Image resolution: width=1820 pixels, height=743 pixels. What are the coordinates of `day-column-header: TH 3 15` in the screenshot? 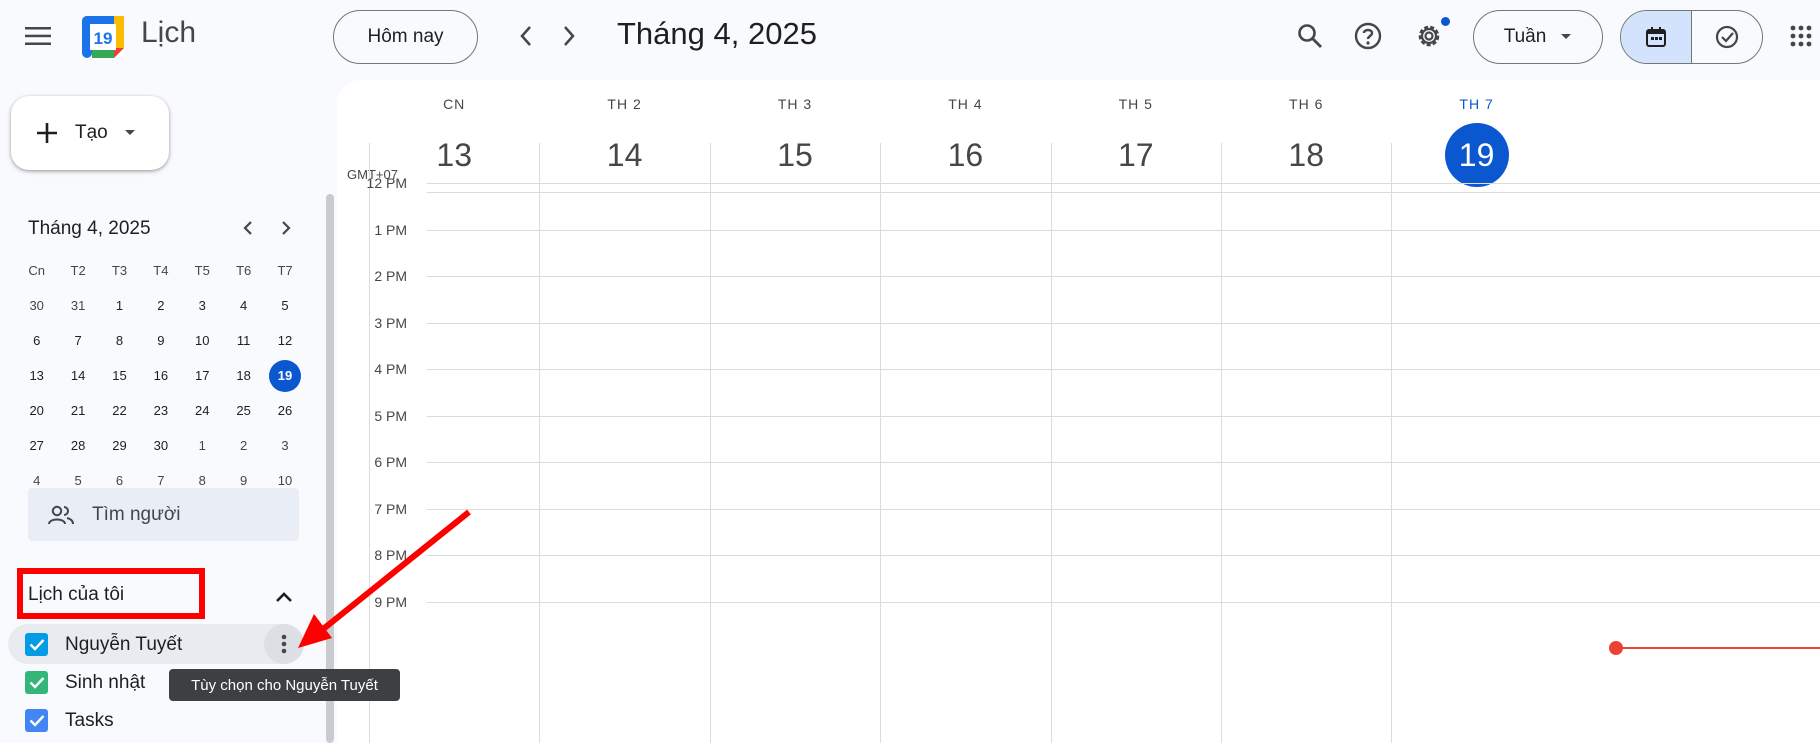 It's located at (795, 137).